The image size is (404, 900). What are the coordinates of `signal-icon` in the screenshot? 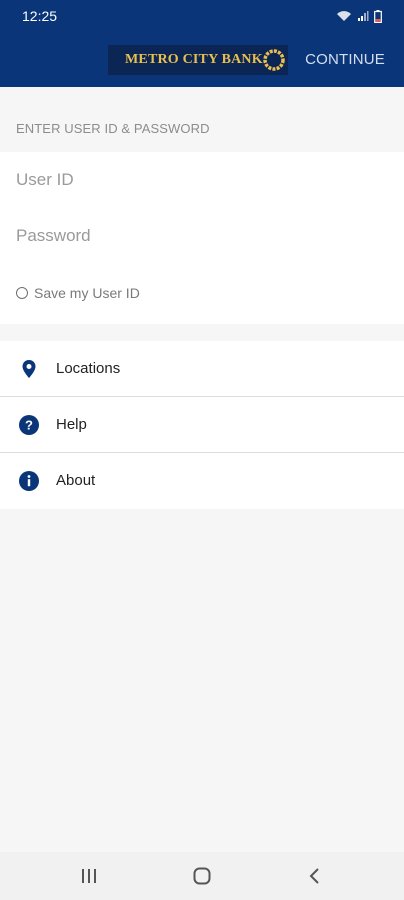 It's located at (363, 16).